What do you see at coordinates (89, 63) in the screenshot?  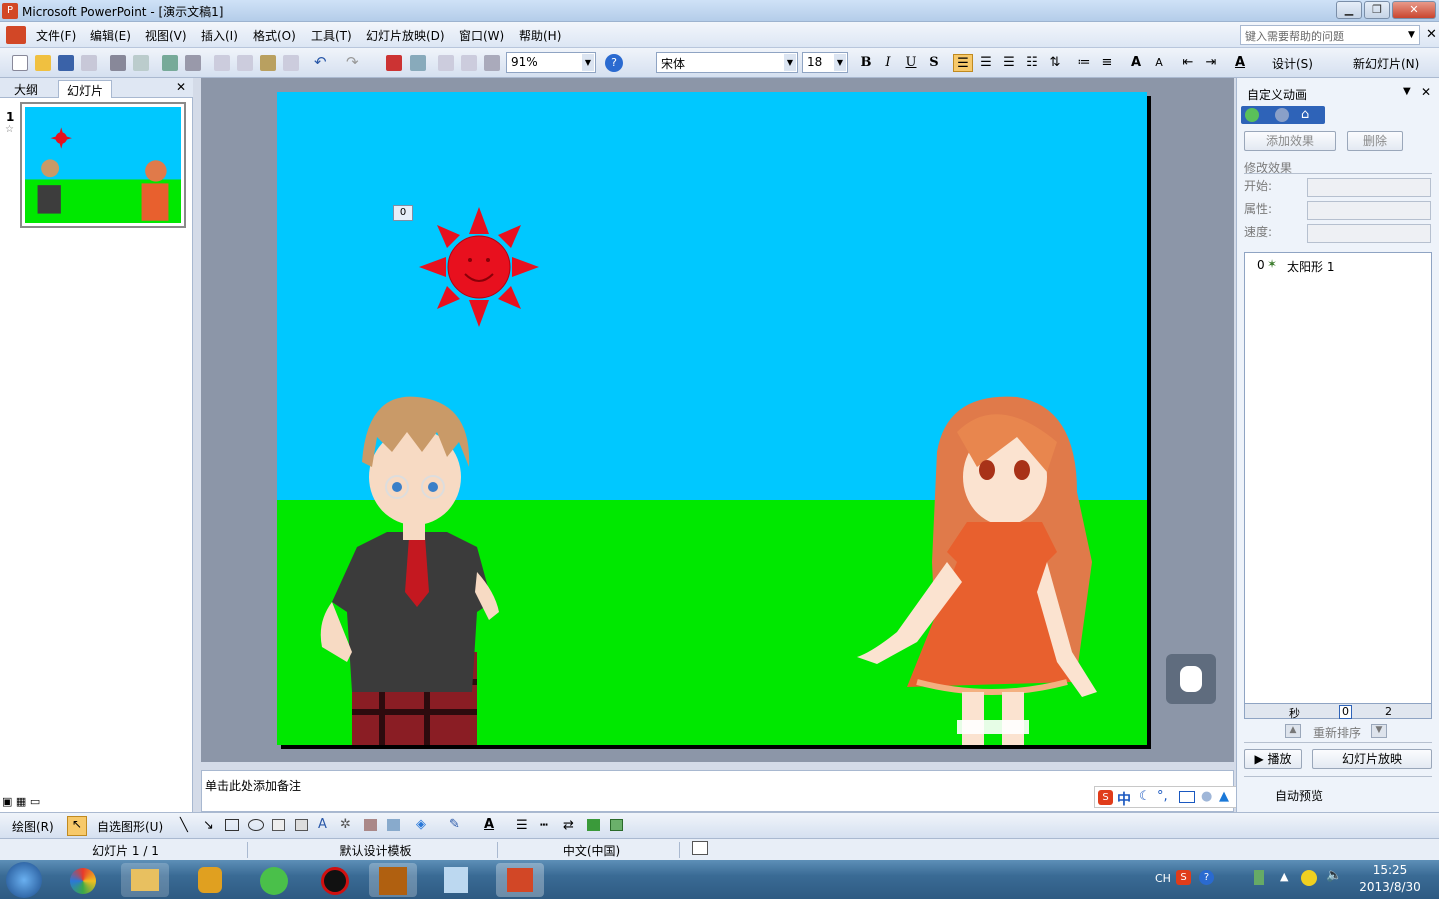 I see `permission-icon` at bounding box center [89, 63].